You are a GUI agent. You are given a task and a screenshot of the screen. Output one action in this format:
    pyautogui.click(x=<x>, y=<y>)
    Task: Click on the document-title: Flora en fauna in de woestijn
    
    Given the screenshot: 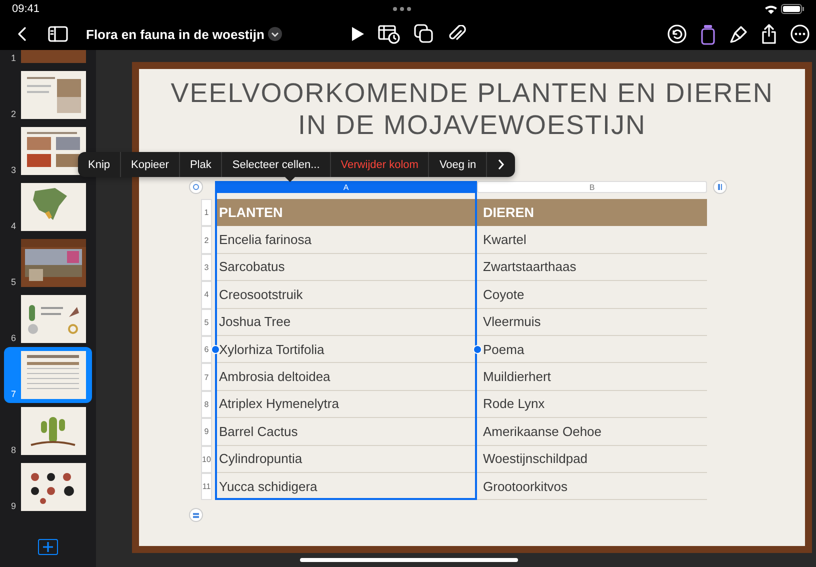 What is the action you would take?
    pyautogui.click(x=175, y=34)
    